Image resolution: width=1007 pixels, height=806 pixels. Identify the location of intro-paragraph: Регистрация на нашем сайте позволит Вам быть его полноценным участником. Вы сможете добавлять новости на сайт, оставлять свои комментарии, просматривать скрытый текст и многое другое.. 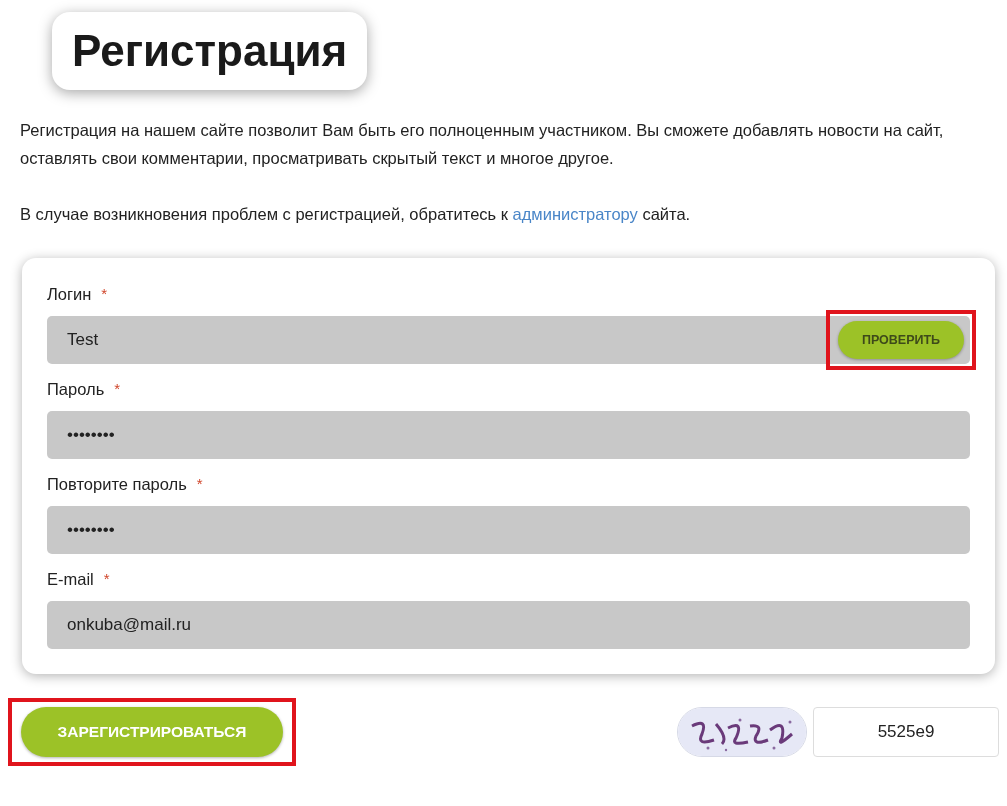
(482, 144).